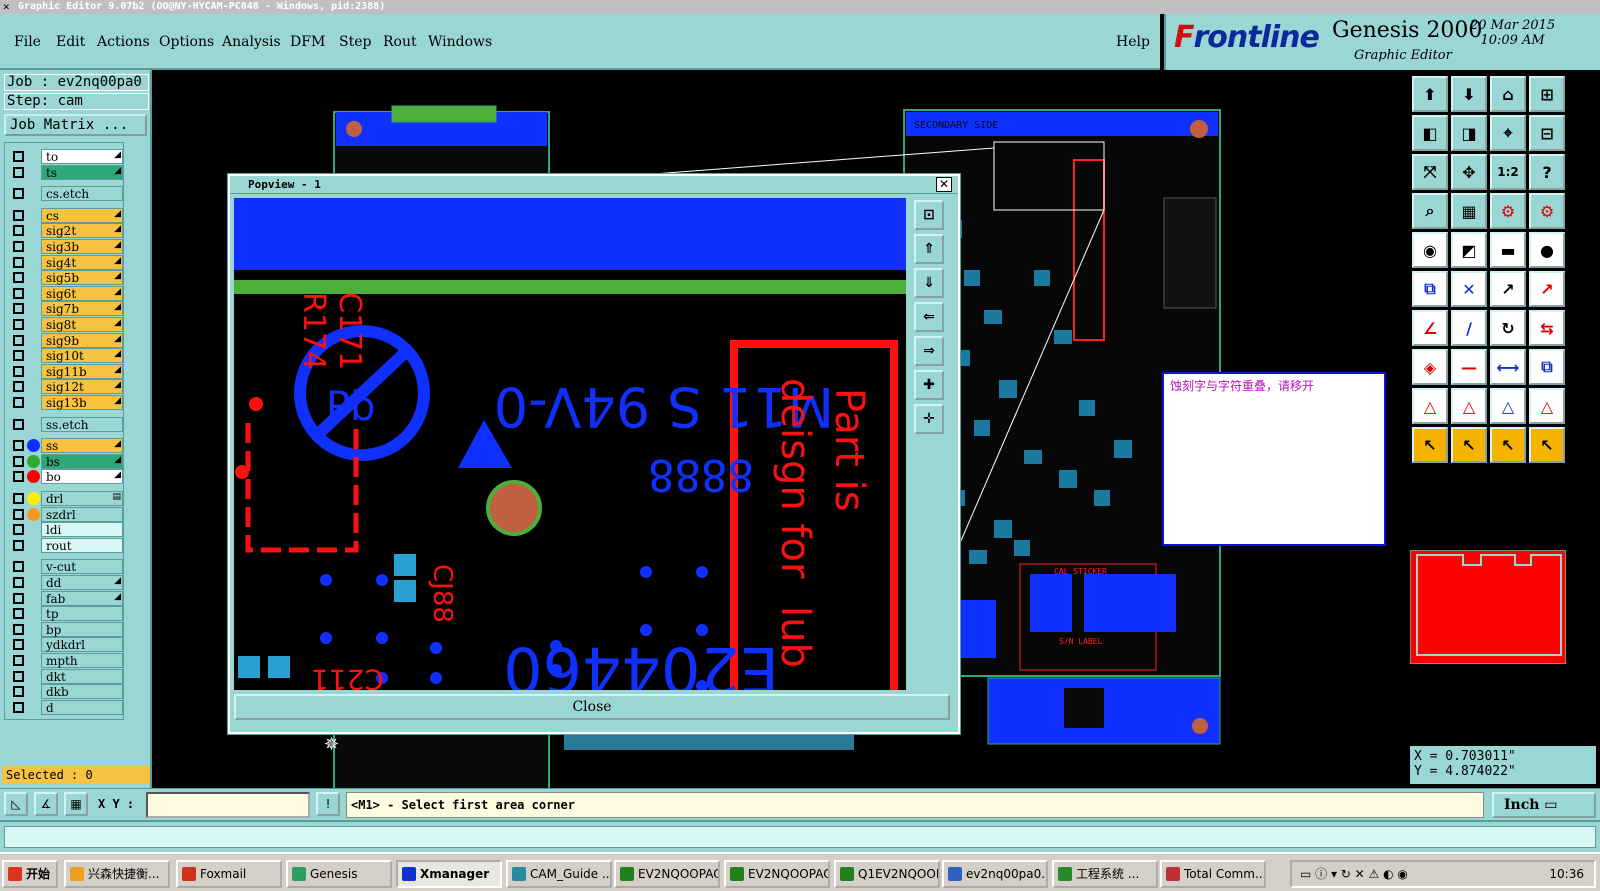 This screenshot has height=891, width=1600. I want to click on triangle-red-icon: △, so click(1430, 406).